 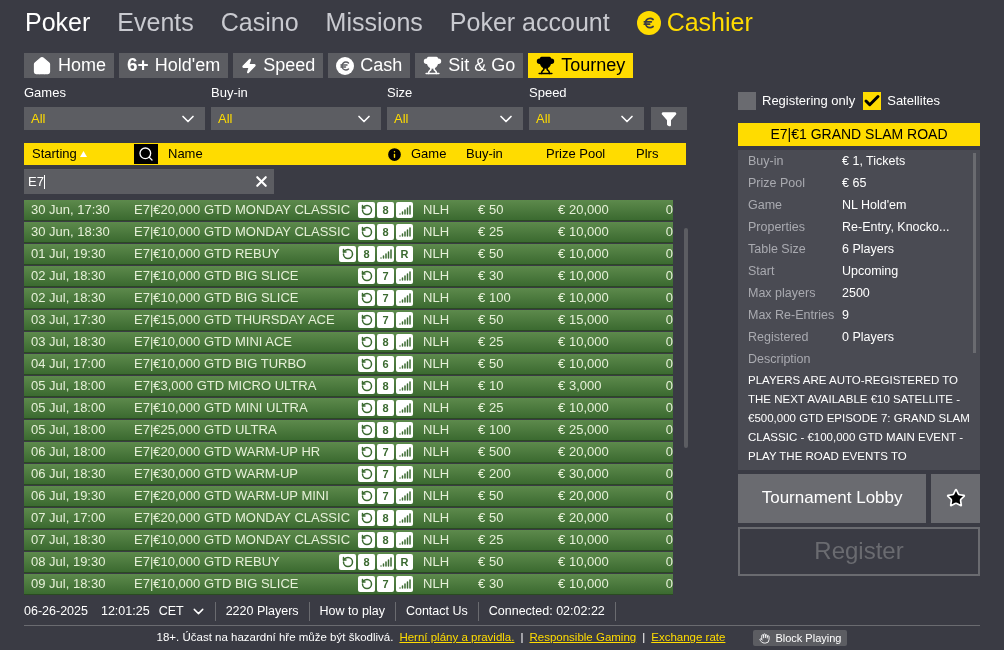 What do you see at coordinates (369, 65) in the screenshot?
I see `category-tab: Cash` at bounding box center [369, 65].